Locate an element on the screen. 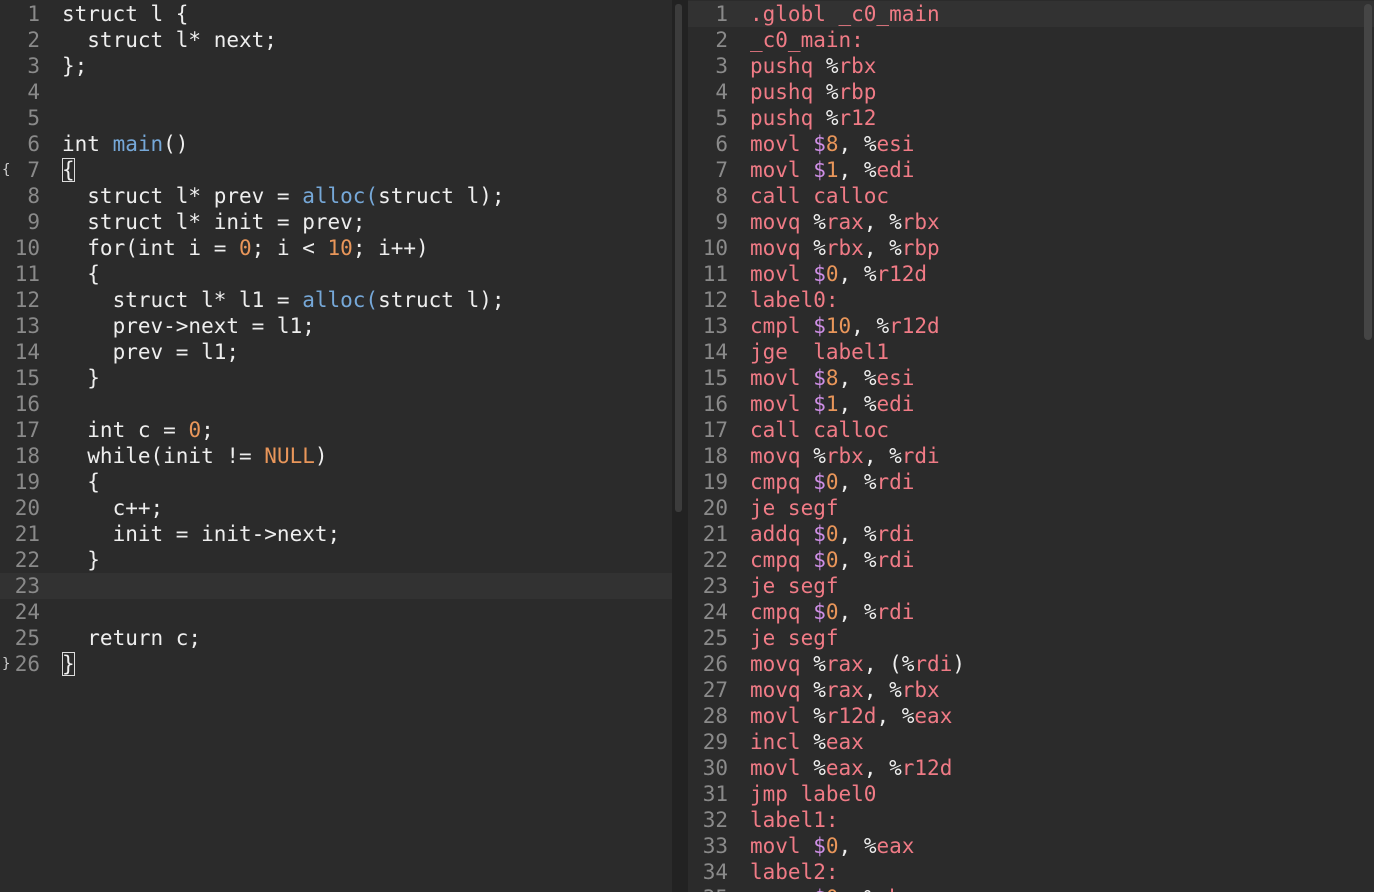 The image size is (1374, 892). code-text: _c0_main: is located at coordinates (807, 40).